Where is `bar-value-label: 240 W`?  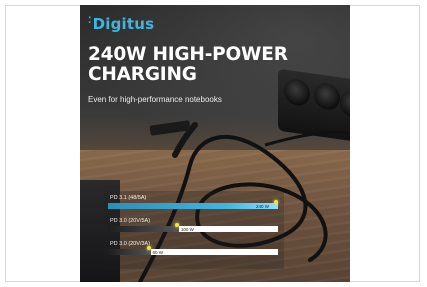
bar-value-label: 240 W is located at coordinates (263, 206).